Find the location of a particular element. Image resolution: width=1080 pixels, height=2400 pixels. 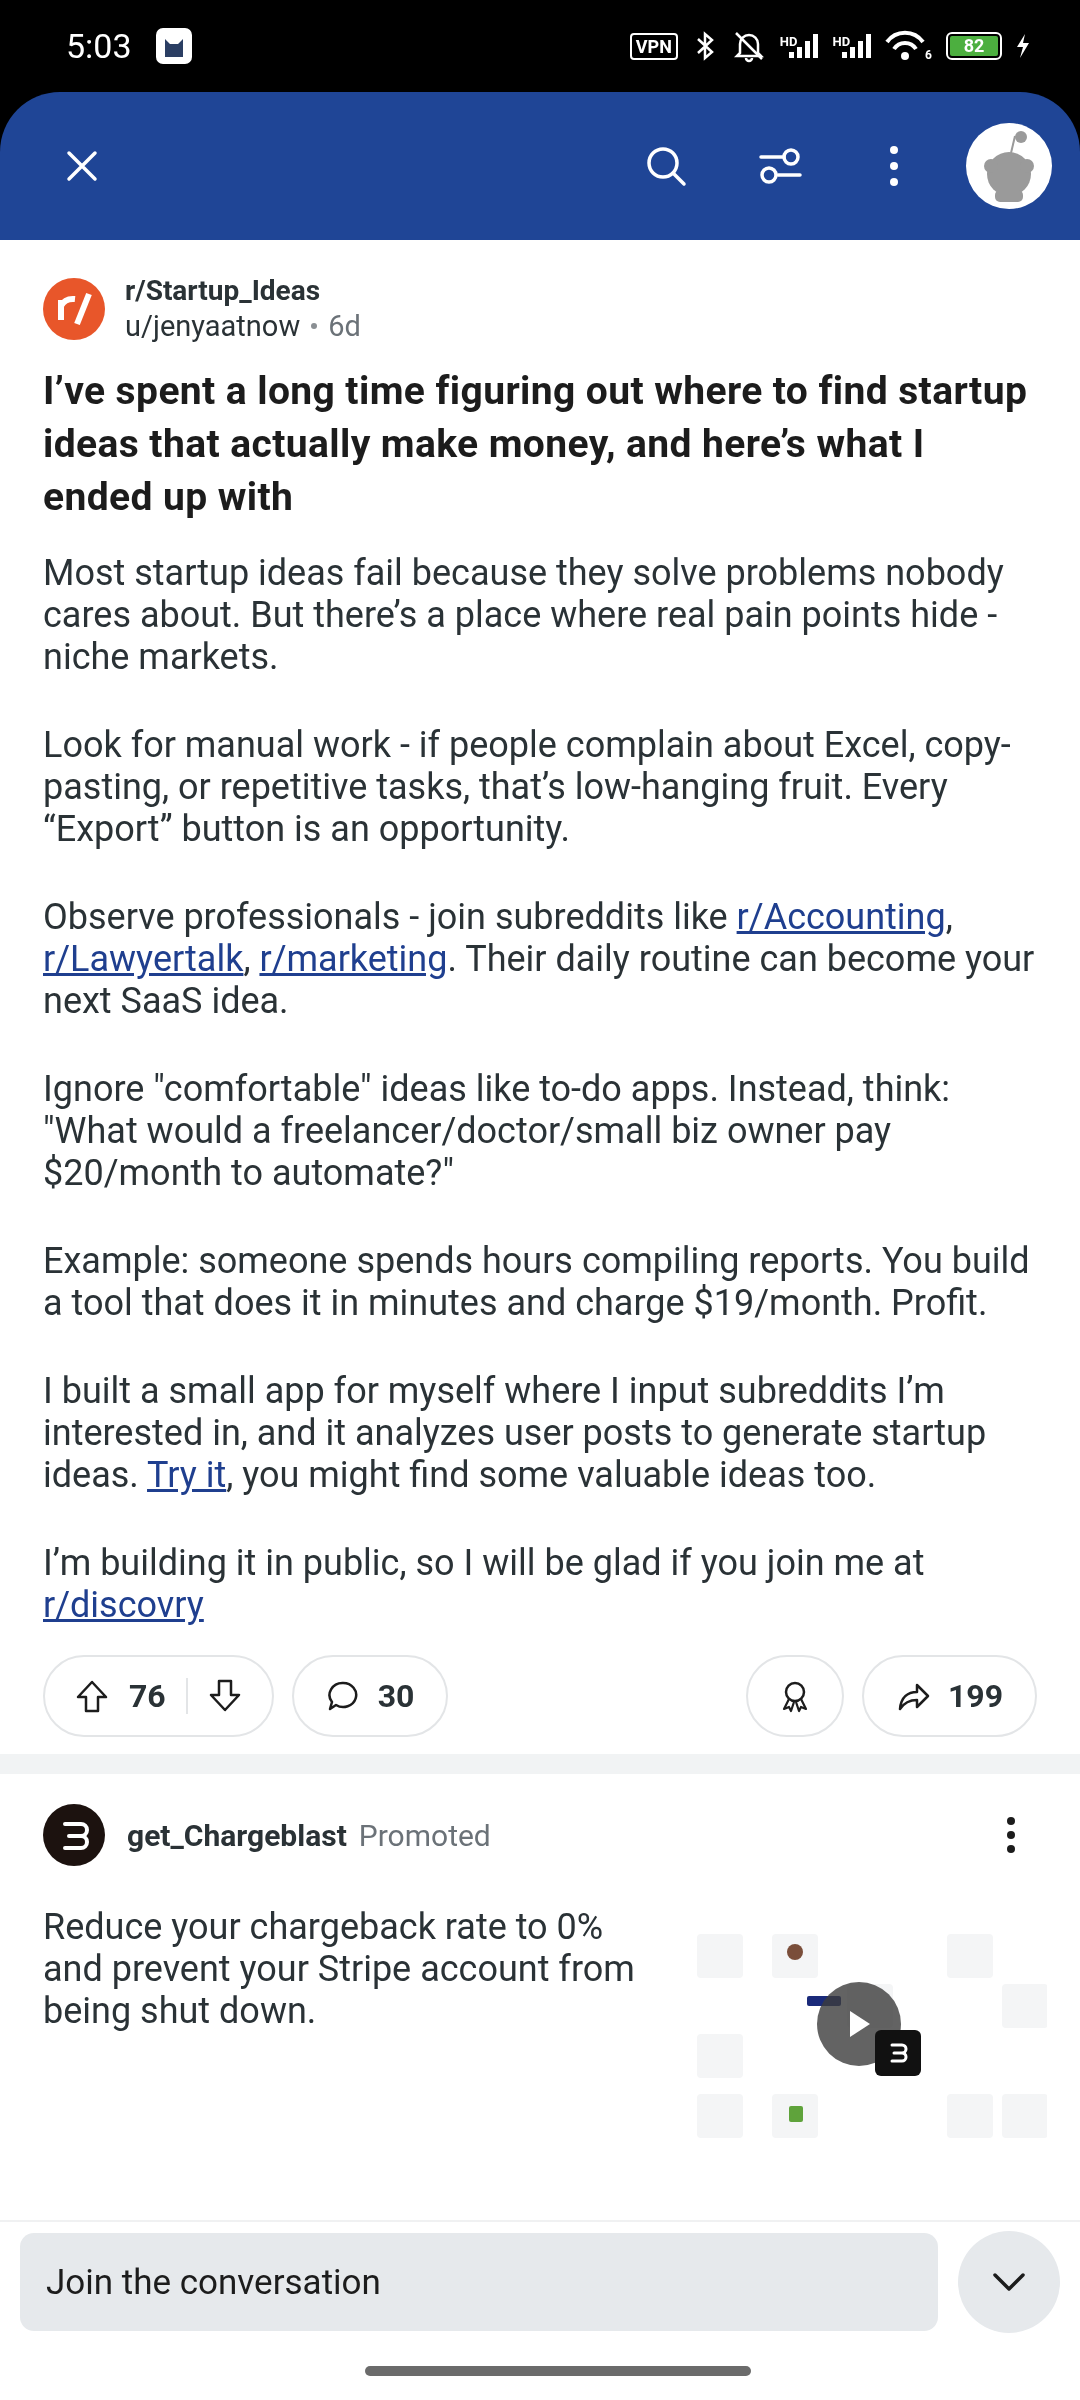

vpn-badge: VPN is located at coordinates (653, 46).